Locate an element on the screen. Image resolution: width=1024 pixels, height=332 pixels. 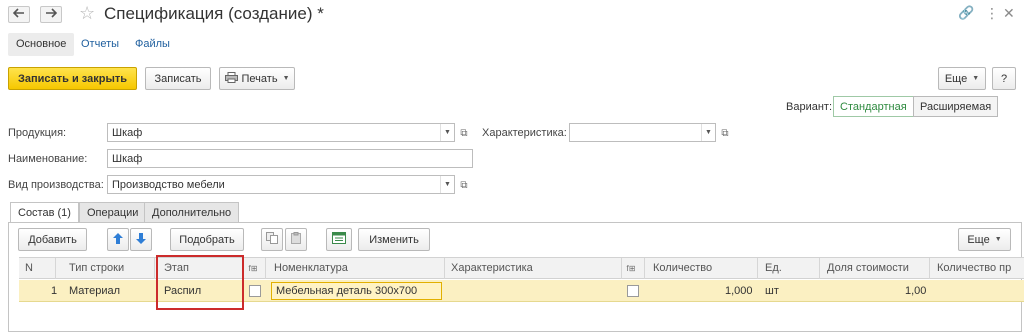
print-label: Печать is located at coordinates (259, 78).